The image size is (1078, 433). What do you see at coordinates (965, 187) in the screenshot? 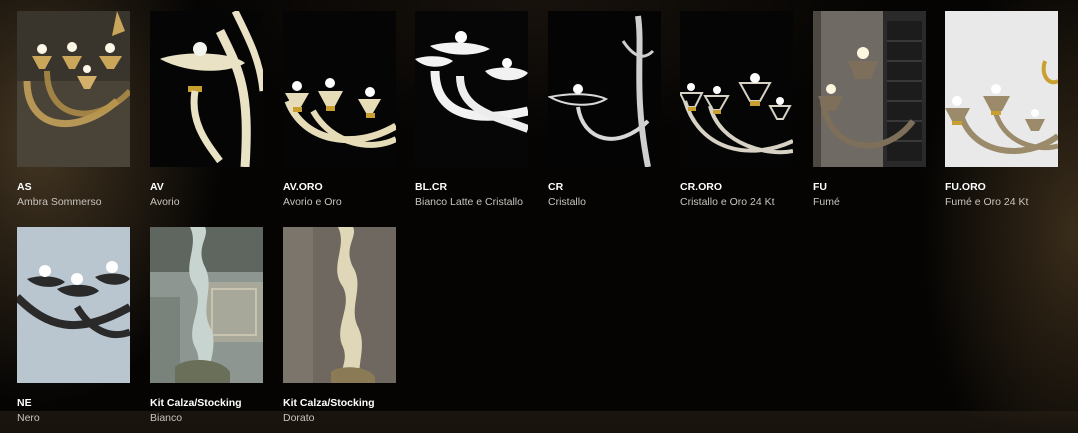
I see `finish-code: FU.ORO` at bounding box center [965, 187].